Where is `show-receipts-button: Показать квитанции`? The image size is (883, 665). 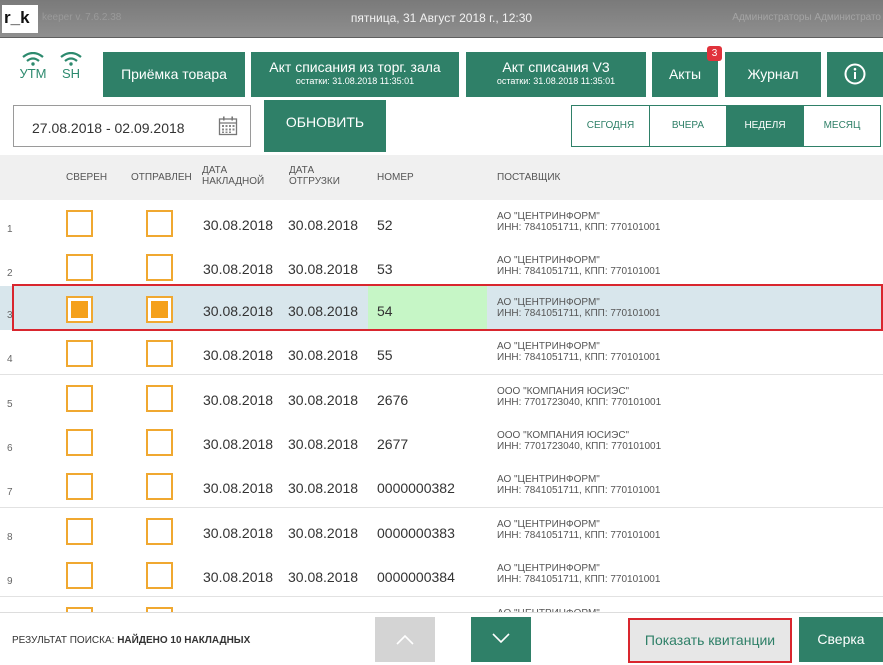
show-receipts-button: Показать квитанции is located at coordinates (710, 640).